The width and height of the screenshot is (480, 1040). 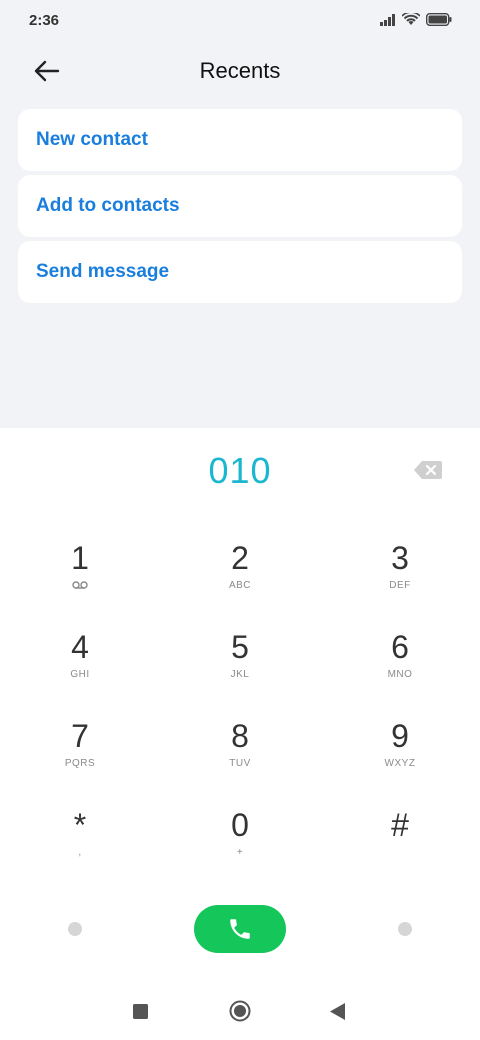 What do you see at coordinates (75, 929) in the screenshot?
I see `left-dot-indicator` at bounding box center [75, 929].